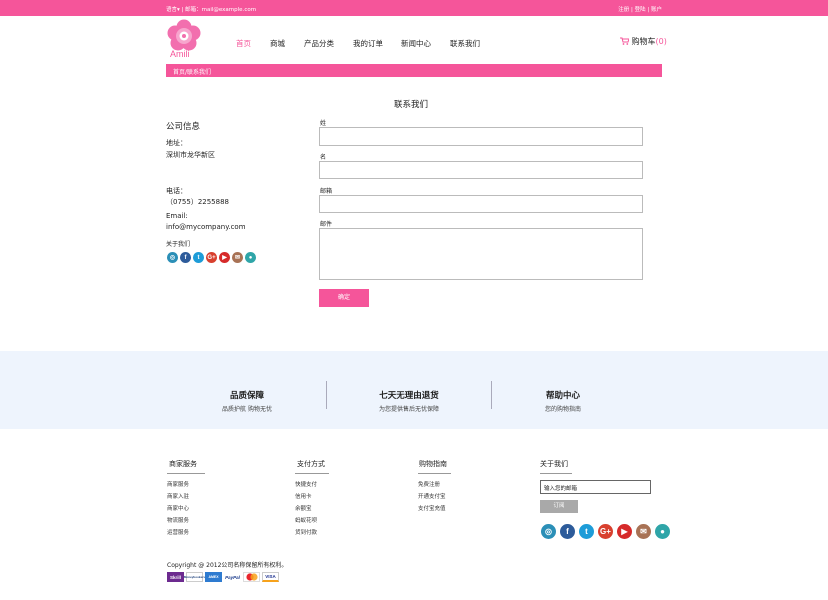 Image resolution: width=828 pixels, height=600 pixels. I want to click on feature-help: 帮助中心 您的购物指南, so click(563, 401).